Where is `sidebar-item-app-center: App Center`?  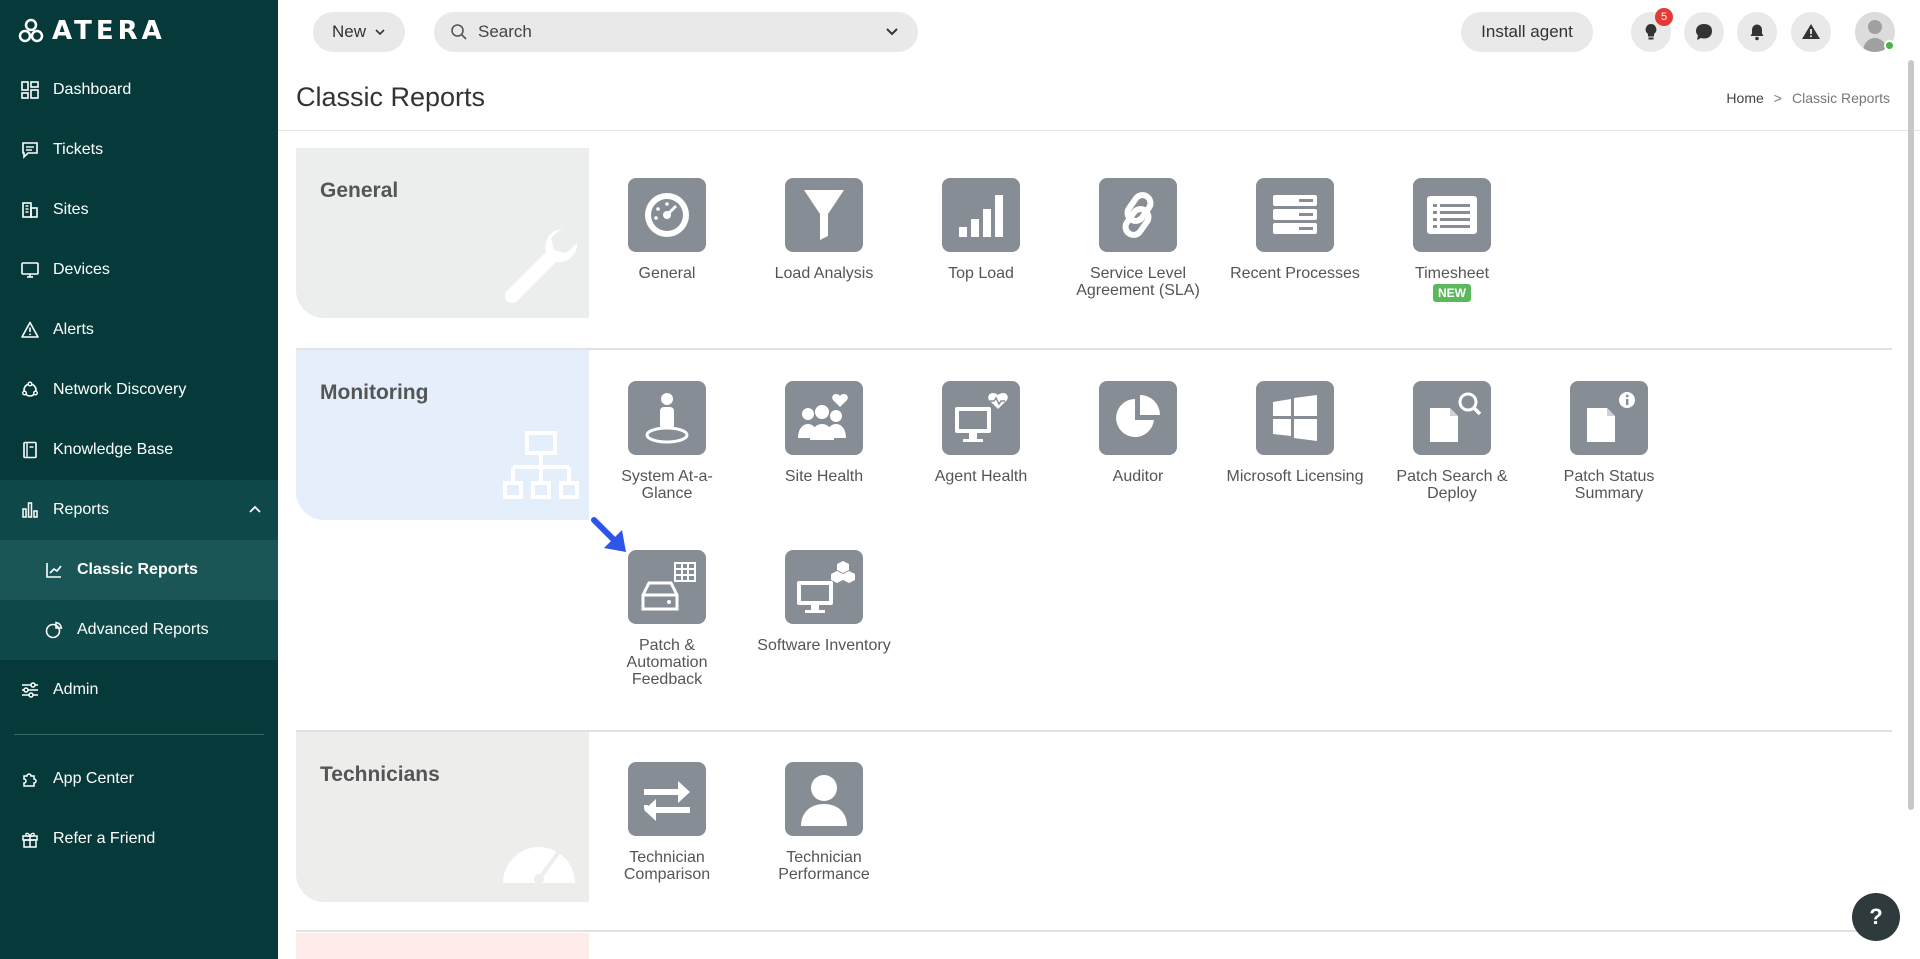
sidebar-item-app-center: App Center is located at coordinates (139, 779).